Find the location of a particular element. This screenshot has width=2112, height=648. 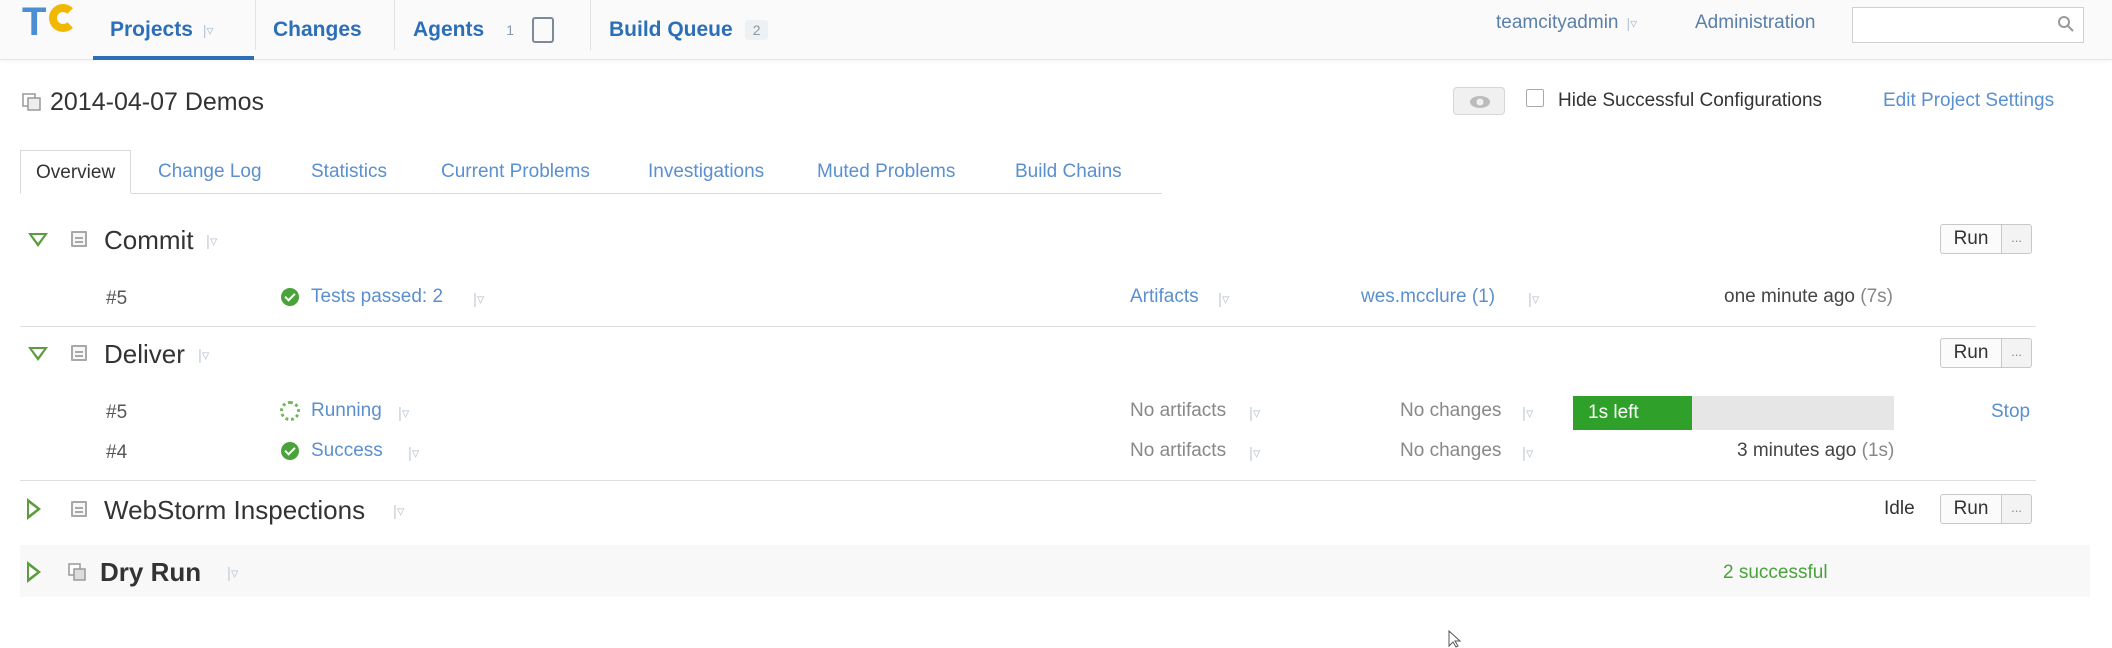

nav-changes: Changes is located at coordinates (317, 30).